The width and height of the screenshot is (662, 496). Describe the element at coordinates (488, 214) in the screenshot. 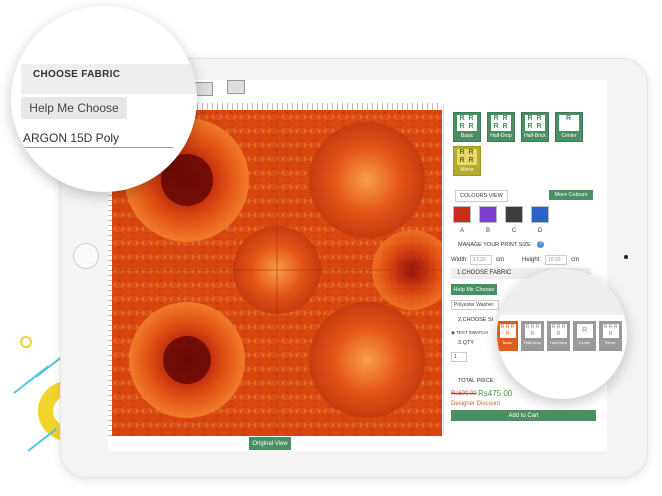

I see `colour-swatch-b` at that location.